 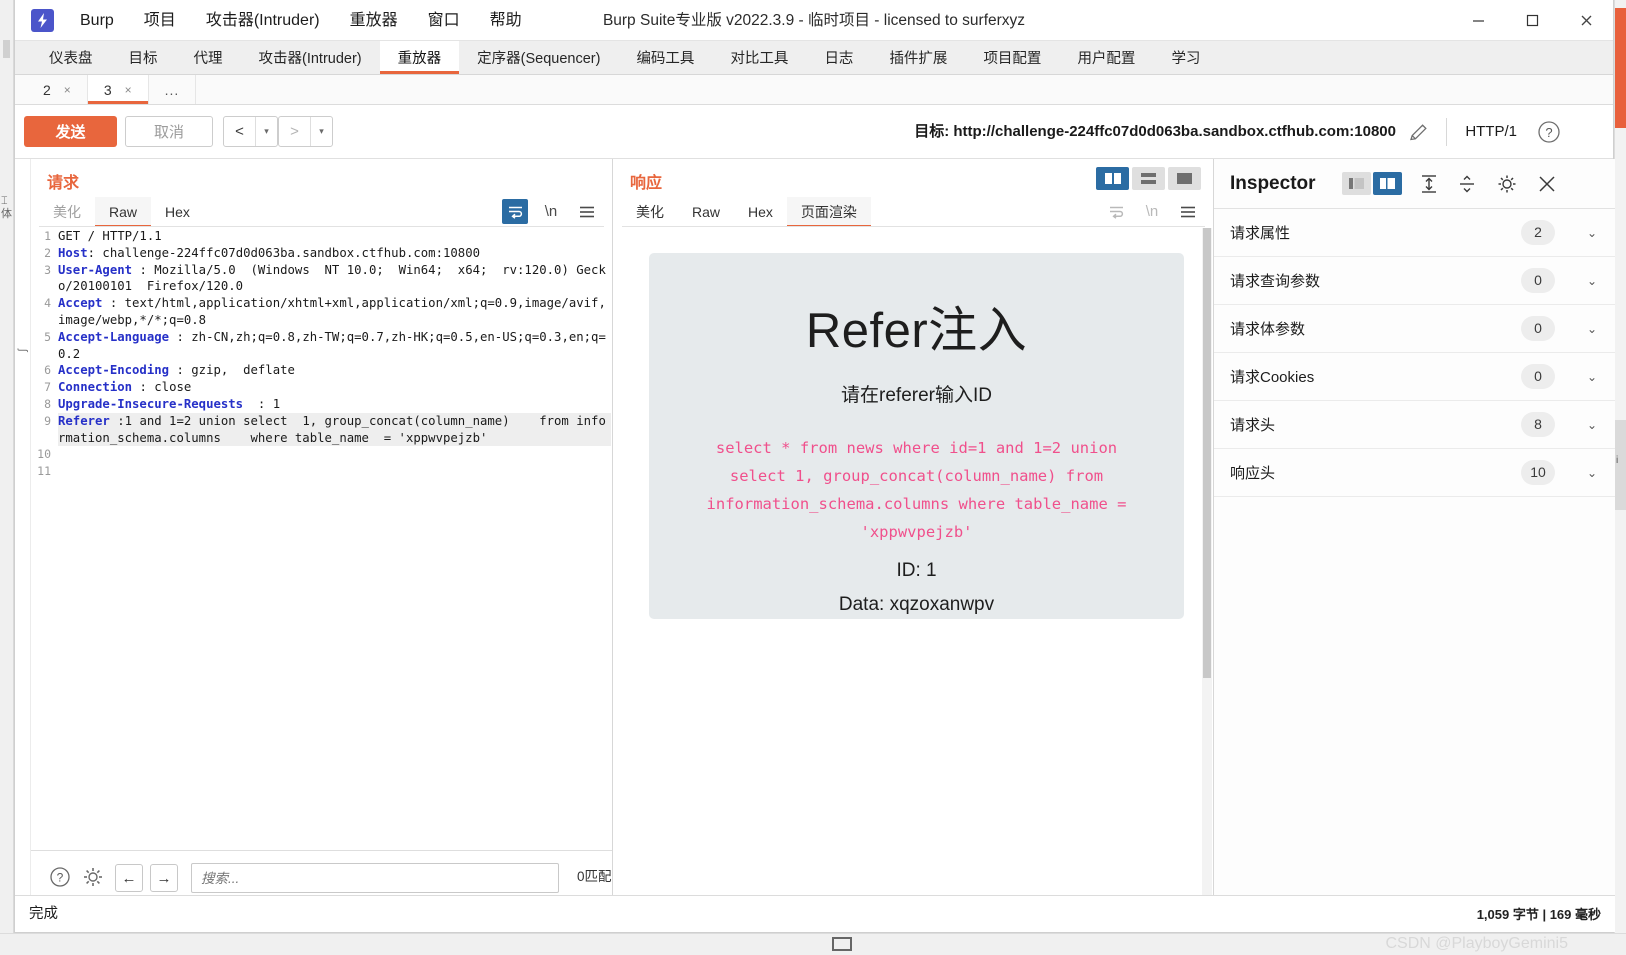 I want to click on inspector-layout-right-icon, so click(x=1387, y=183).